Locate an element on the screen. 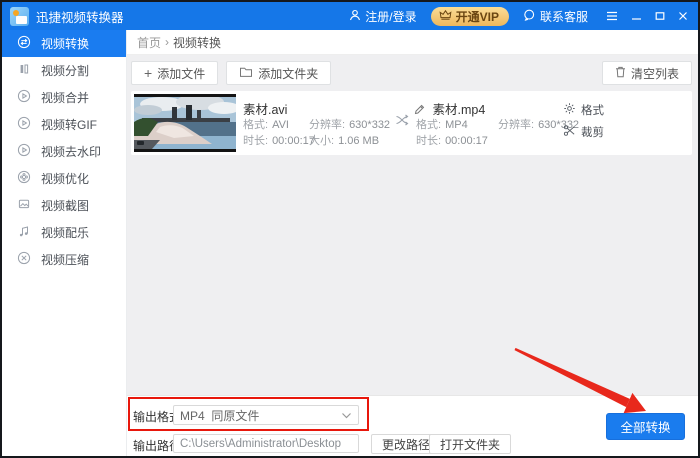 This screenshot has width=700, height=458. support-button: 联系客服 is located at coordinates (555, 16).